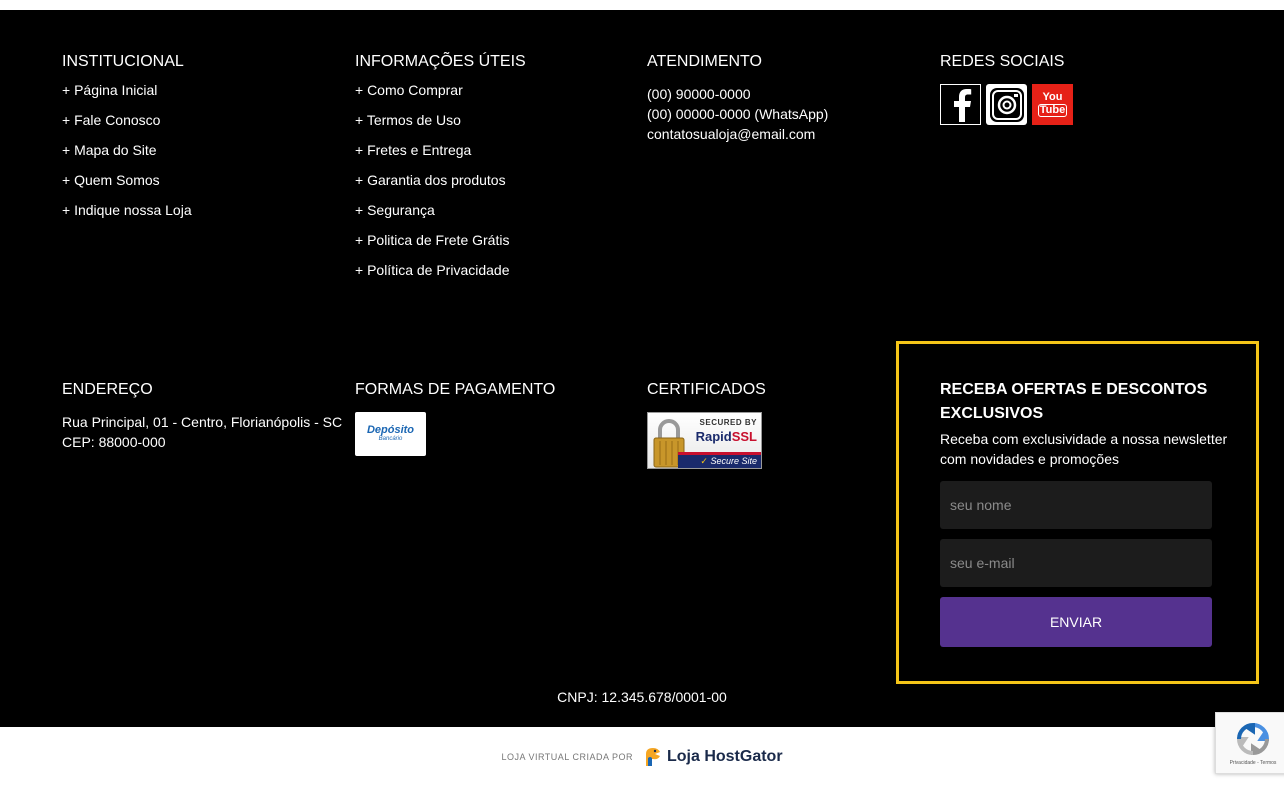 This screenshot has width=1284, height=787. I want to click on checkmark-icon: ✓, so click(704, 461).